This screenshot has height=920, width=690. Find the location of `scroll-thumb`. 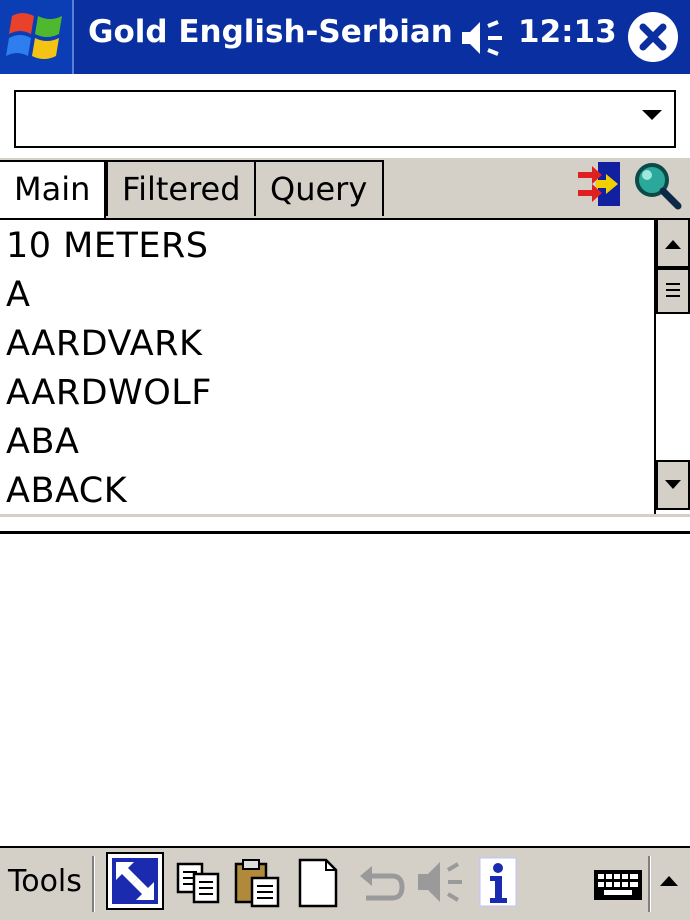

scroll-thumb is located at coordinates (673, 291).